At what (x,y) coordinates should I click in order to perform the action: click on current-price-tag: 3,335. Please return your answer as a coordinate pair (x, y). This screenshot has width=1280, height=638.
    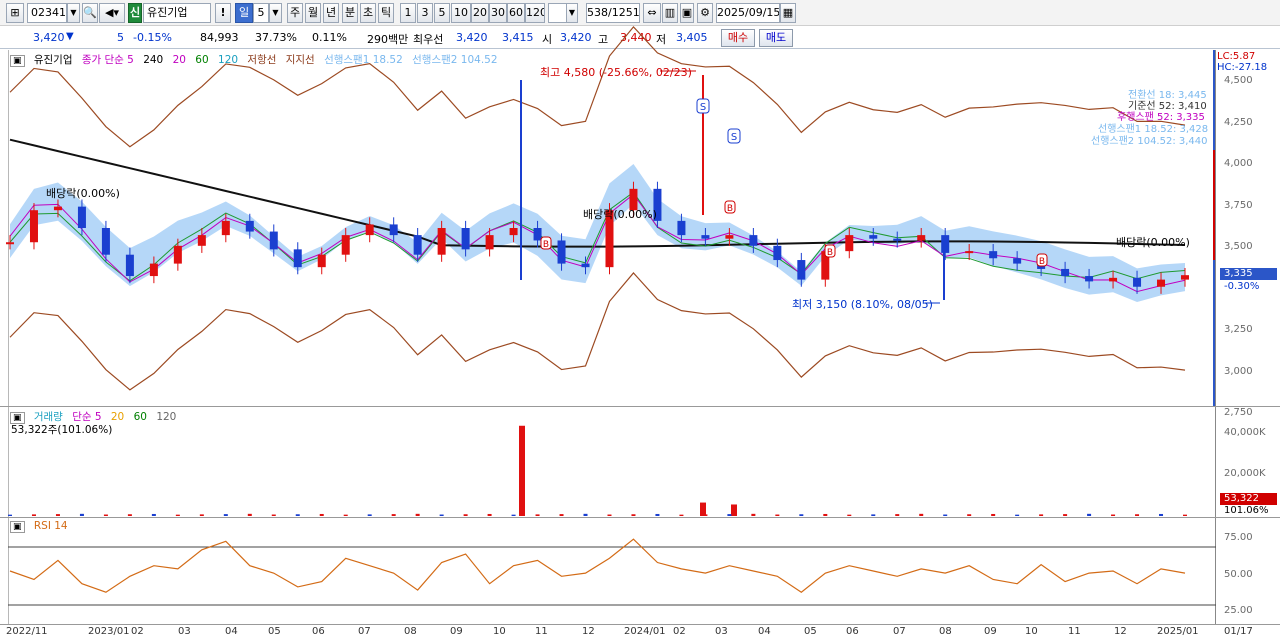
    Looking at the image, I should click on (1248, 274).